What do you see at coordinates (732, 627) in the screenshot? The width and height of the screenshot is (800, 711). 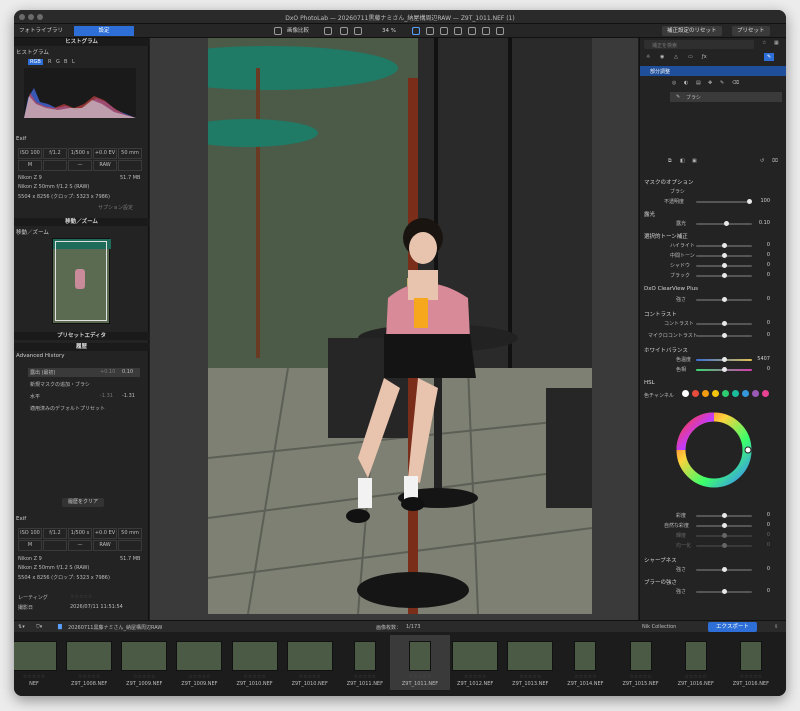 I see `export-button: エクスポート` at bounding box center [732, 627].